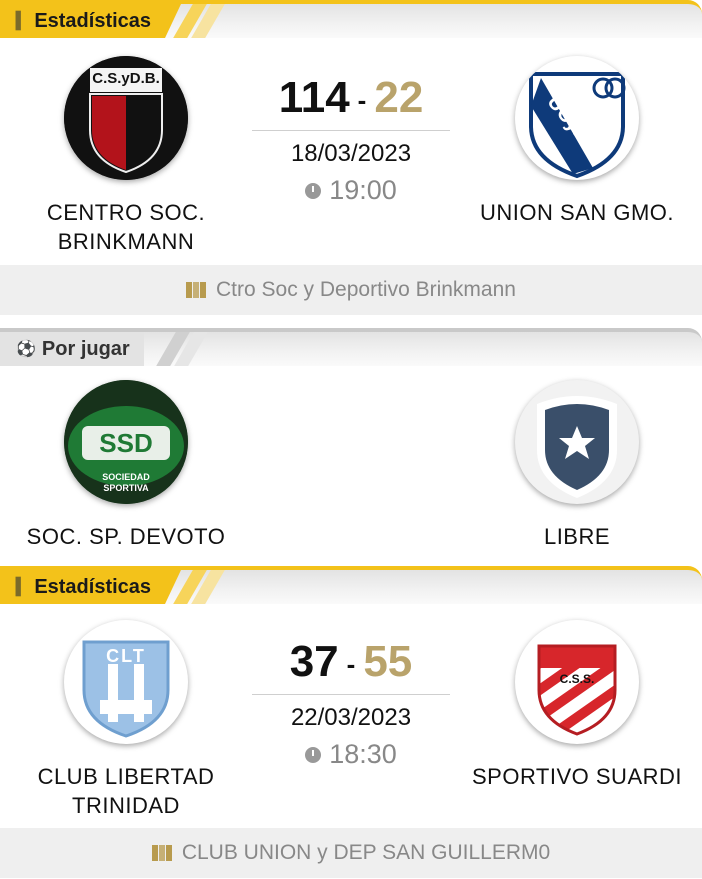 This screenshot has height=879, width=702. I want to click on away-team-name: UNION SAN GMO., so click(576, 212).